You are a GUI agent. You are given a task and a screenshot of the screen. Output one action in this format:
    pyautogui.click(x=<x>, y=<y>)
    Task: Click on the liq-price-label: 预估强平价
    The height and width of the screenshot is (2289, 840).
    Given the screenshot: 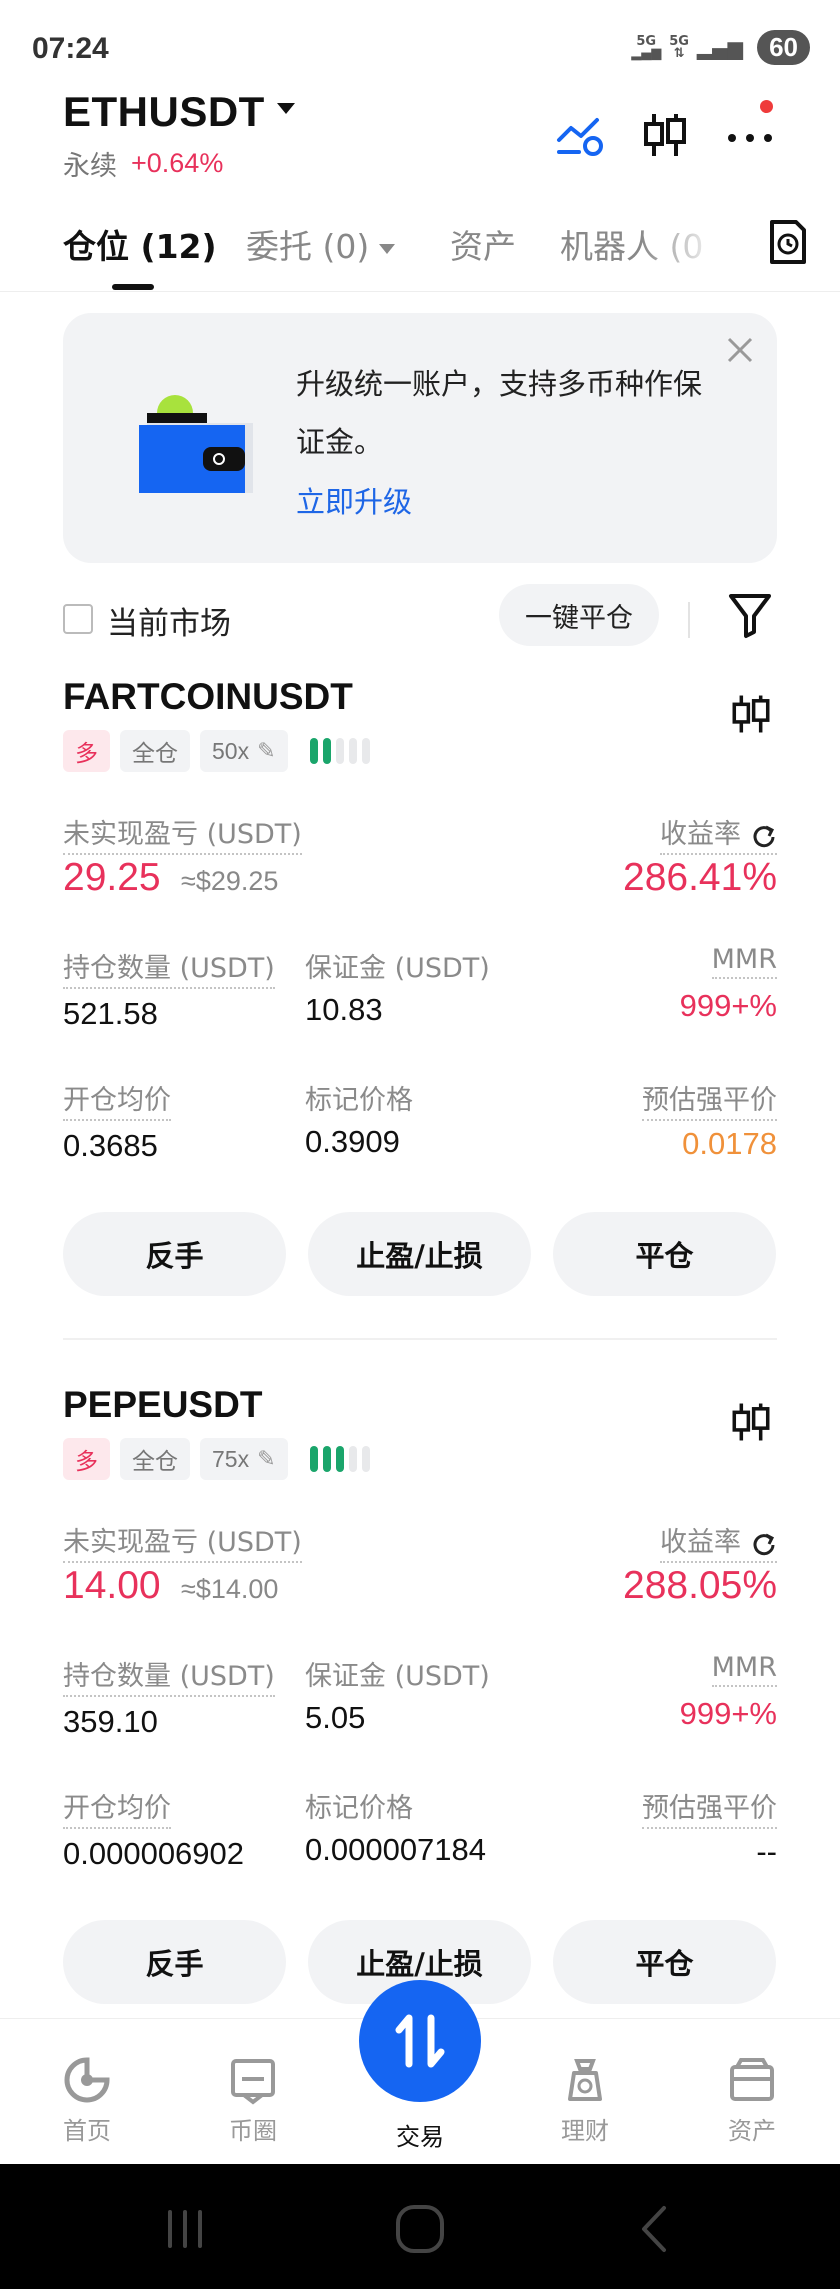 What is the action you would take?
    pyautogui.click(x=709, y=1807)
    